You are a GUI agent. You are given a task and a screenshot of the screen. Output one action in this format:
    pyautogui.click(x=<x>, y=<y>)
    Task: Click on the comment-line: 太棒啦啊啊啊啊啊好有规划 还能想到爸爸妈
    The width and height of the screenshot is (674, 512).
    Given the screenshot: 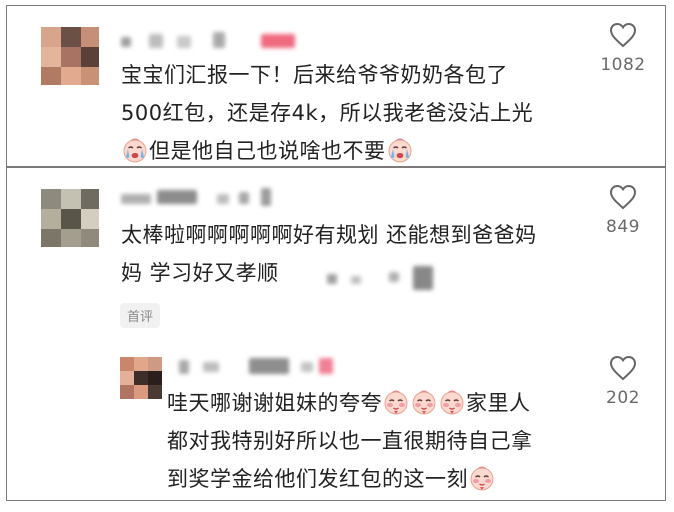 What is the action you would take?
    pyautogui.click(x=329, y=235)
    